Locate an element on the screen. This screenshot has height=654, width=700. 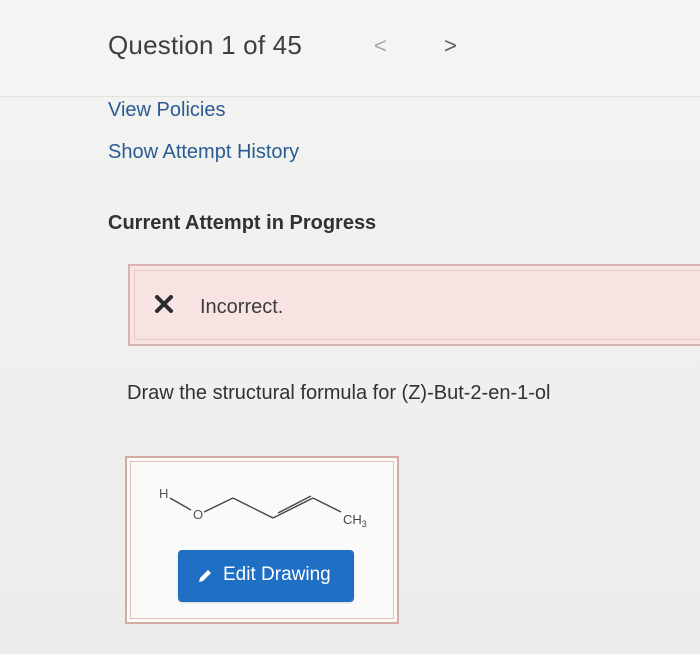
question-title: Question 1 of 45 is located at coordinates (205, 45).